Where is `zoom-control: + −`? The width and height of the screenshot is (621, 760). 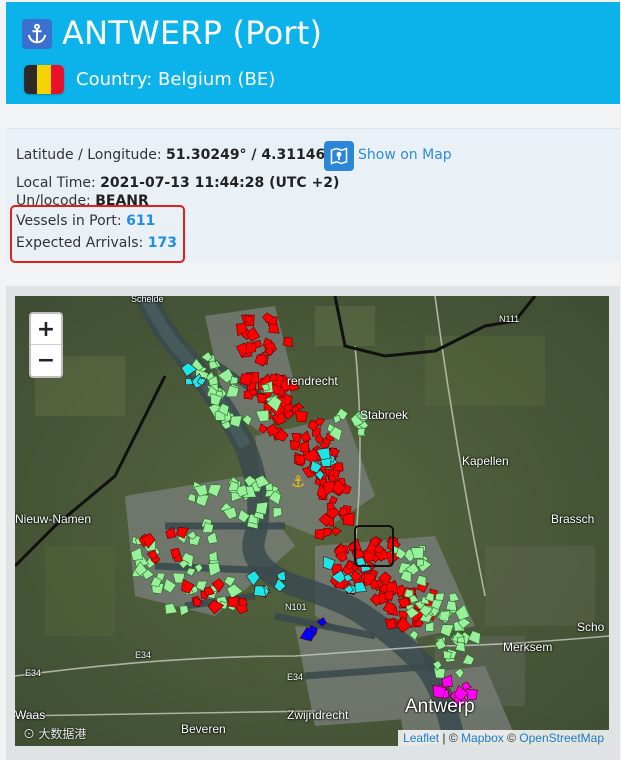
zoom-control: + − is located at coordinates (46, 345).